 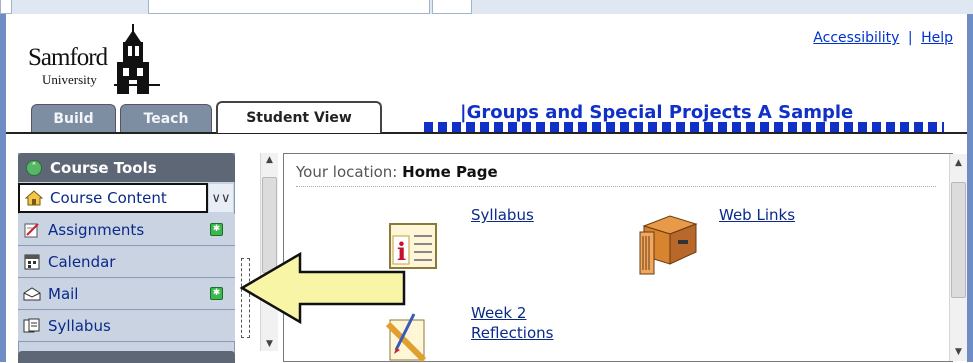 I want to click on logo-wordmark: Samford, so click(x=68, y=57).